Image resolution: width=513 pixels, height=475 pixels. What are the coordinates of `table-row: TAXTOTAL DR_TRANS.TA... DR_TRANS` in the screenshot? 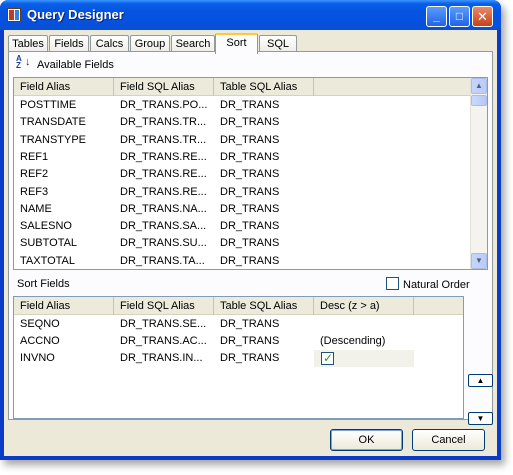 It's located at (241, 261).